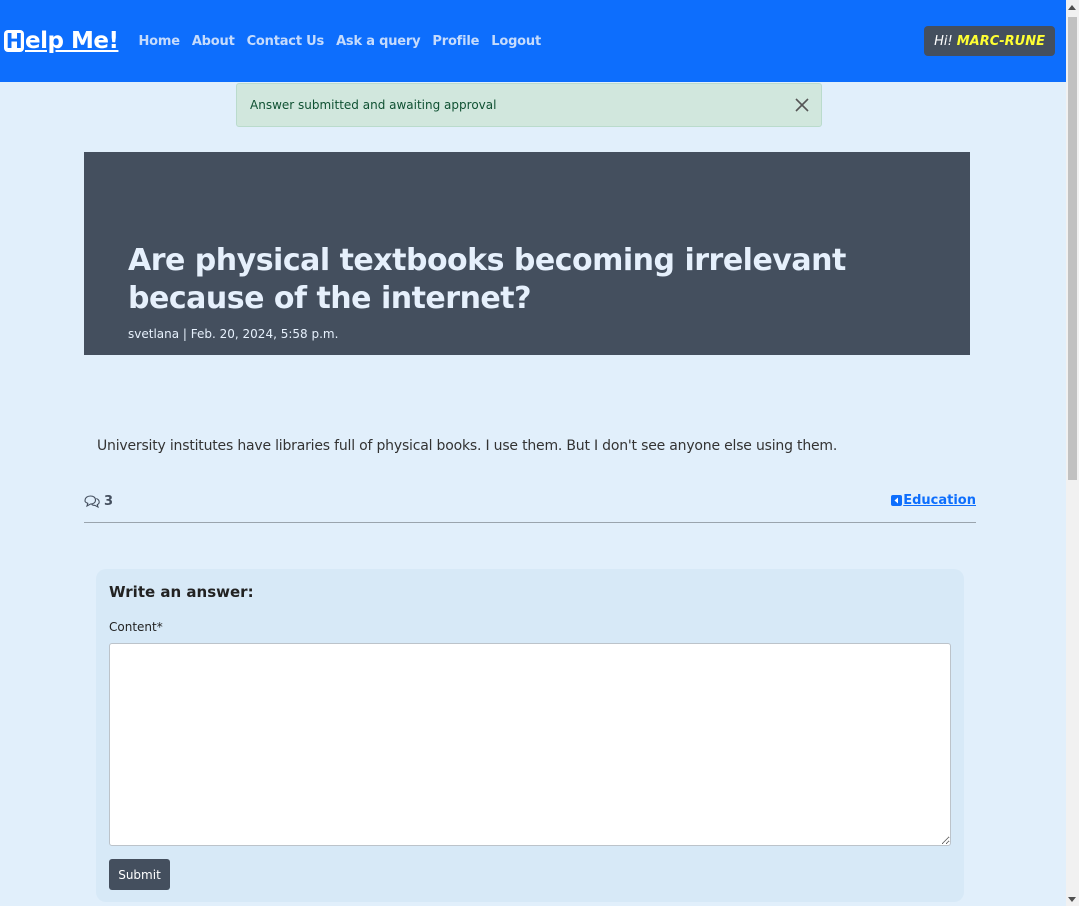 The height and width of the screenshot is (906, 1079). Describe the element at coordinates (72, 41) in the screenshot. I see `brand-text: elp Me!` at that location.